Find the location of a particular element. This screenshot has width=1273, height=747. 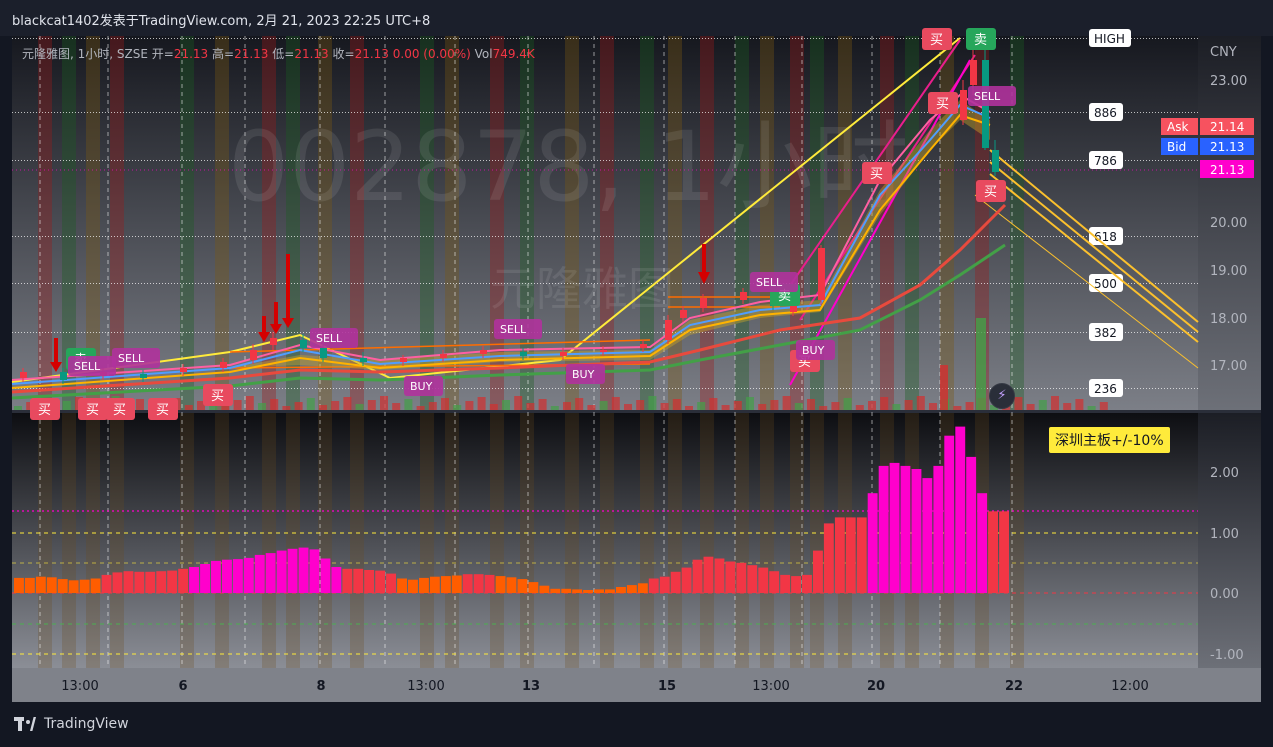

fib-label-618: 618 is located at coordinates (1105, 237).